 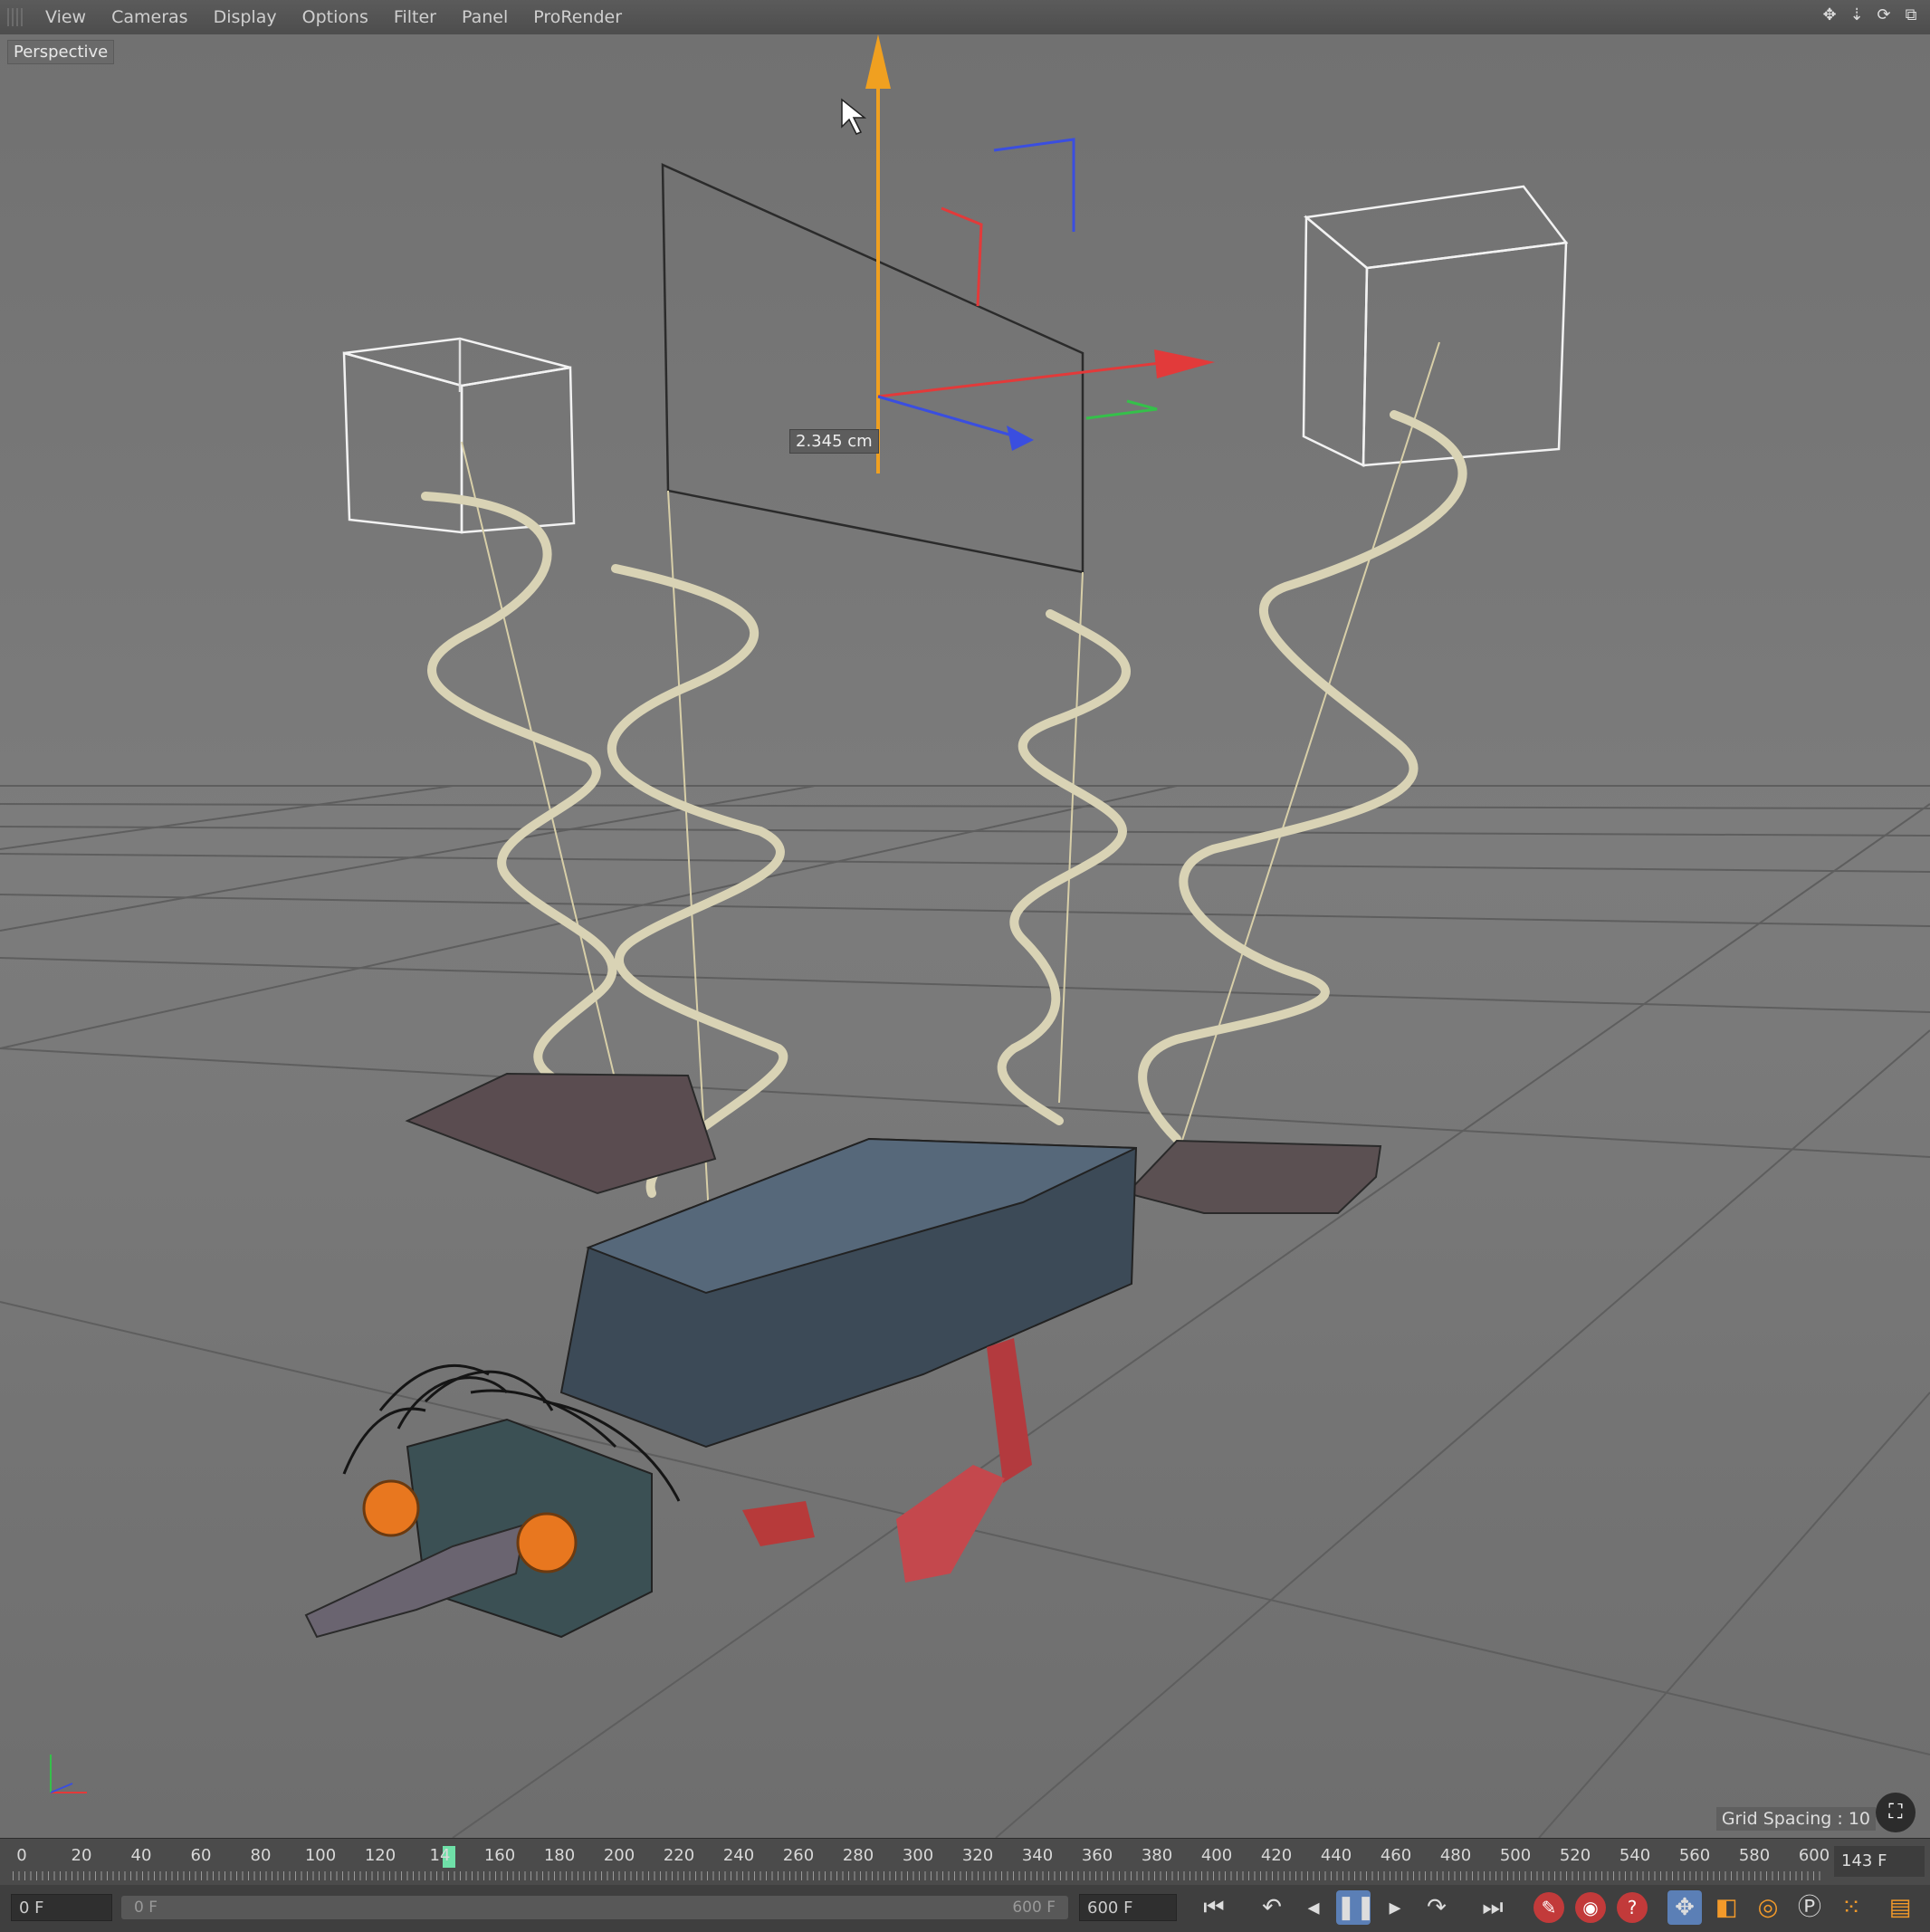 What do you see at coordinates (559, 1855) in the screenshot?
I see `ruler-tick-label: 180` at bounding box center [559, 1855].